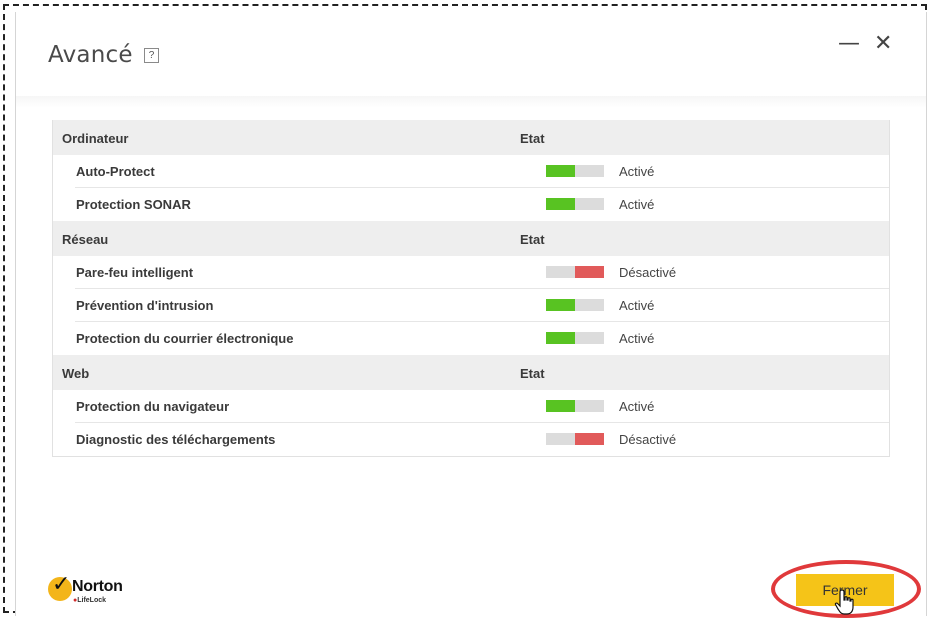 This screenshot has height=618, width=934. What do you see at coordinates (90, 55) in the screenshot?
I see `window-title: Avancé` at bounding box center [90, 55].